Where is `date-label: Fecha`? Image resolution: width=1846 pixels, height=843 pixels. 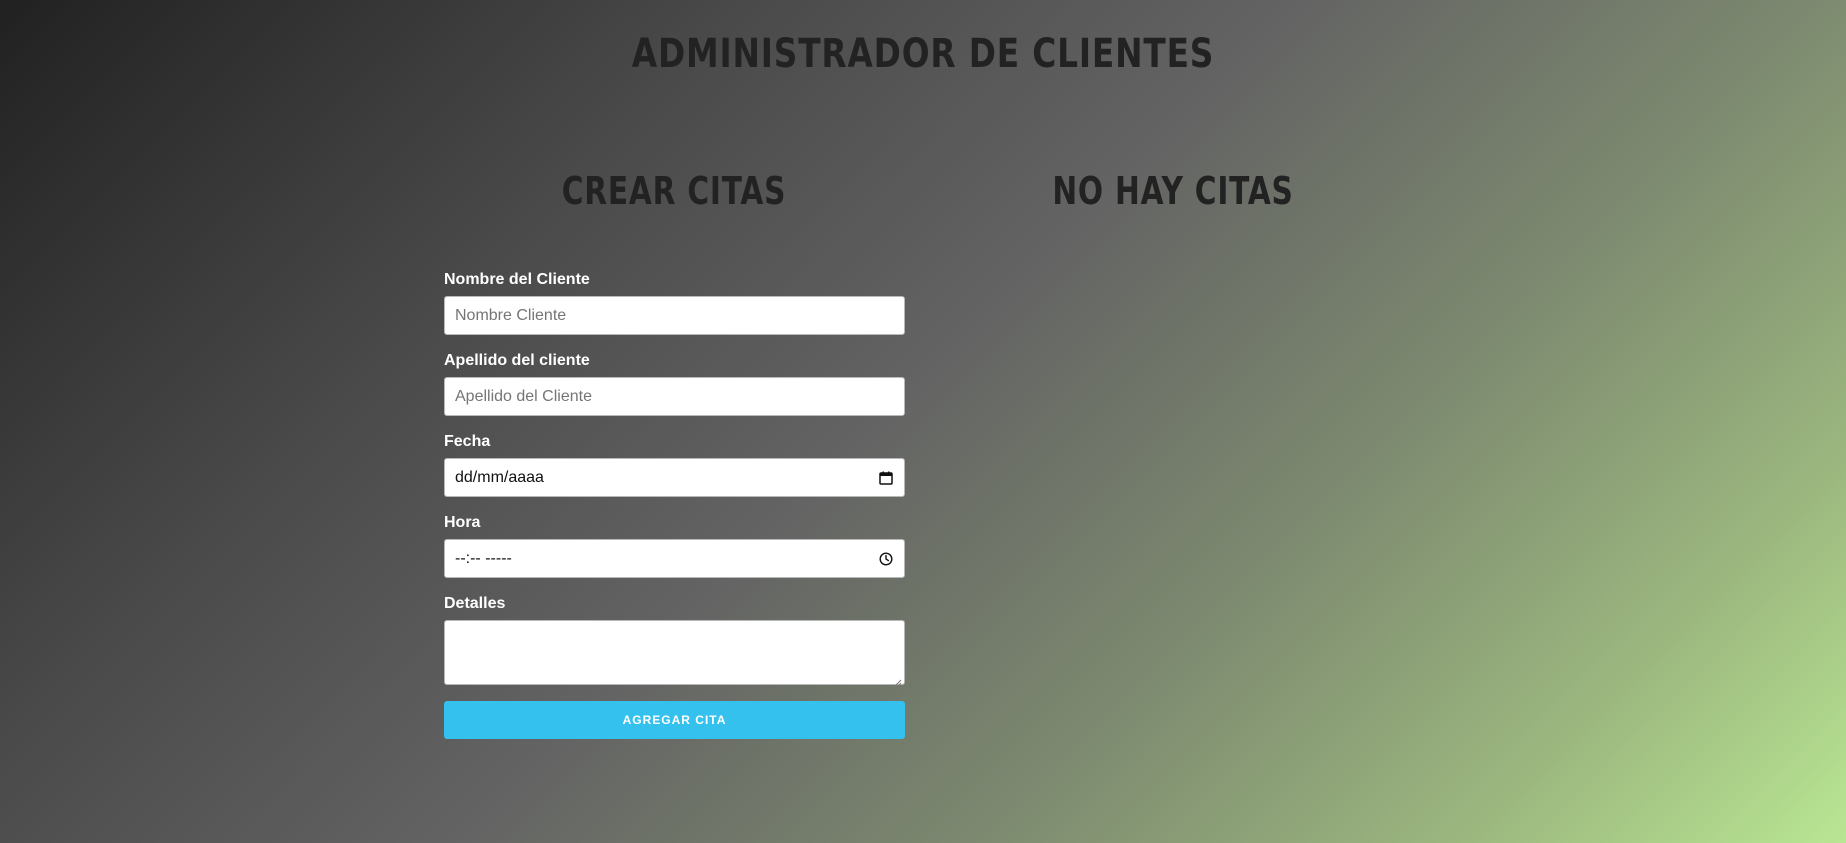 date-label: Fecha is located at coordinates (467, 441).